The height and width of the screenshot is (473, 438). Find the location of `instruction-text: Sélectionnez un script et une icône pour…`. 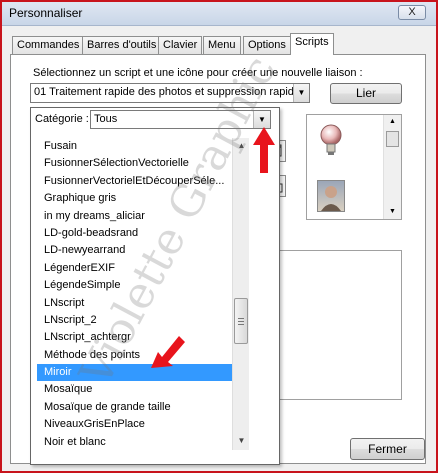

instruction-text: Sélectionnez un script et une icône pour… is located at coordinates (198, 73).